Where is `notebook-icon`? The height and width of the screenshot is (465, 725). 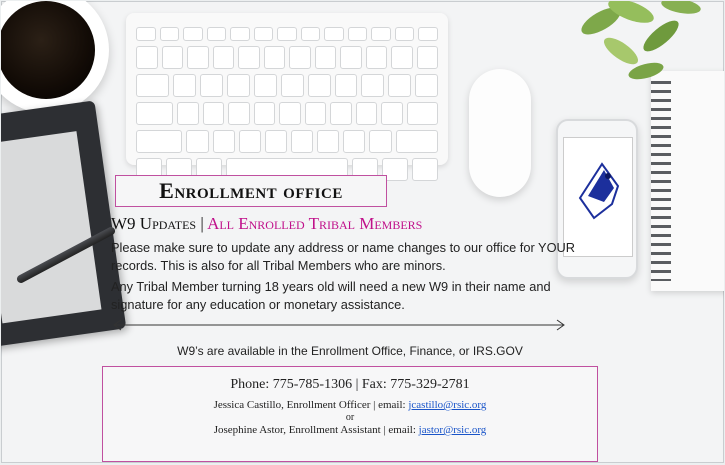
notebook-icon is located at coordinates (687, 181).